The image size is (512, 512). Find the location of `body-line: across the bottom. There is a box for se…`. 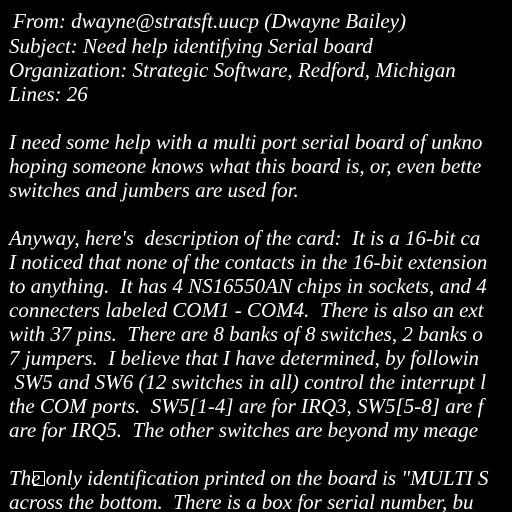

body-line: across the bottom. There is a box for se… is located at coordinates (241, 501).